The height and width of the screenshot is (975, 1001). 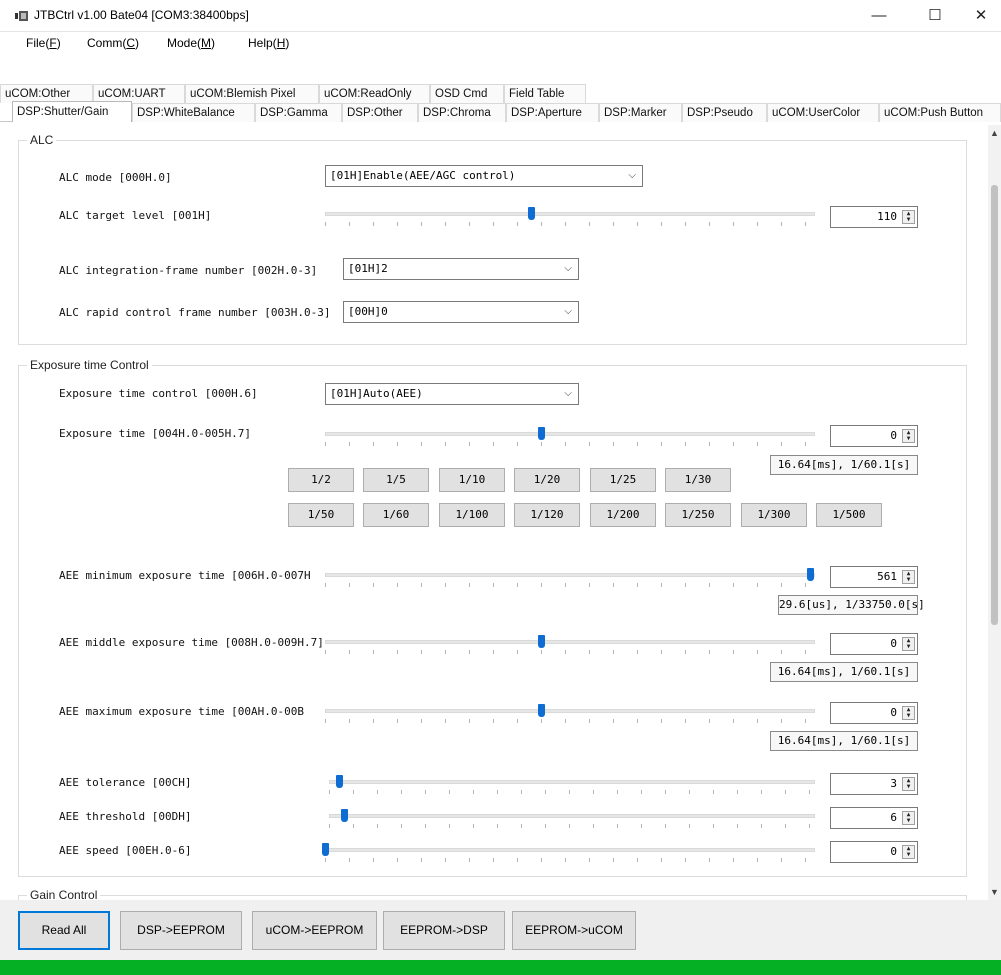 What do you see at coordinates (444, 930) in the screenshot?
I see `eeprom-to-dsp-button: EEPROM->DSP` at bounding box center [444, 930].